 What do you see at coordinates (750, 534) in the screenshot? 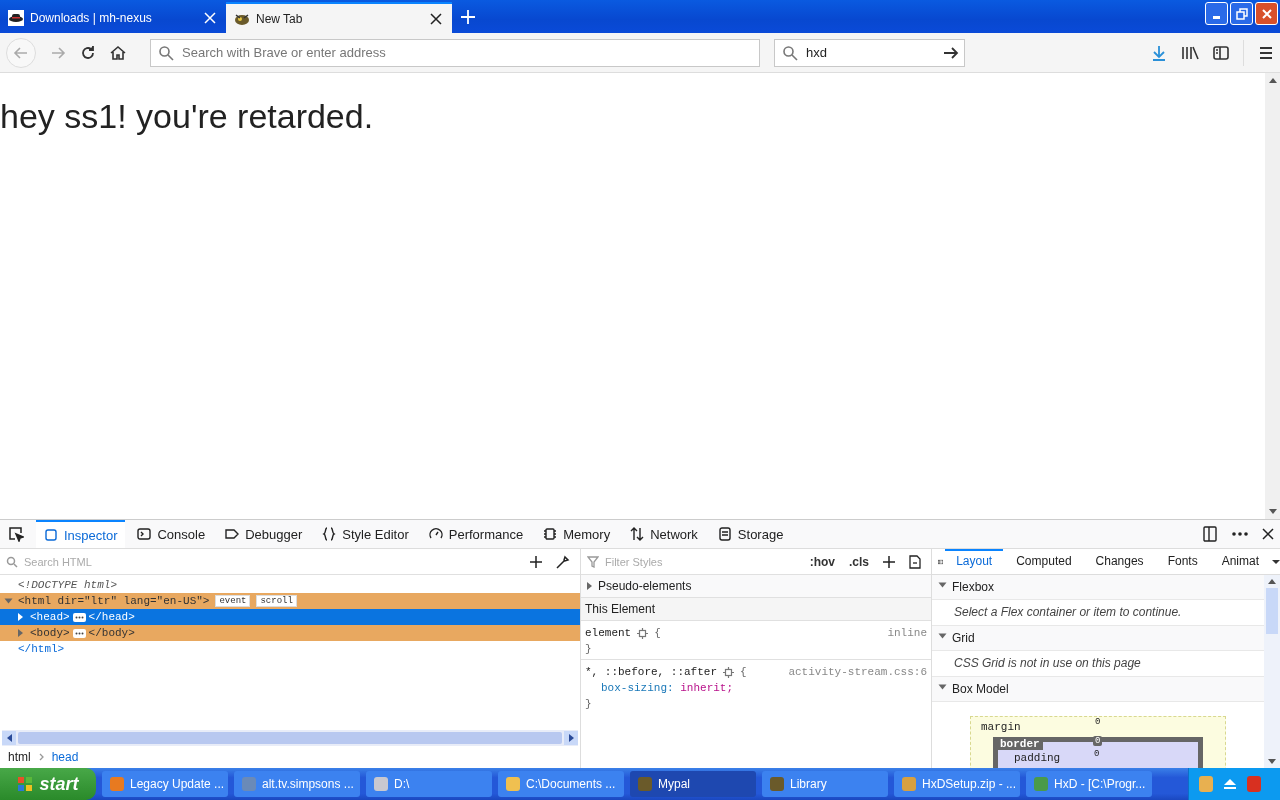
I see `devtools-tab: Storage` at bounding box center [750, 534].